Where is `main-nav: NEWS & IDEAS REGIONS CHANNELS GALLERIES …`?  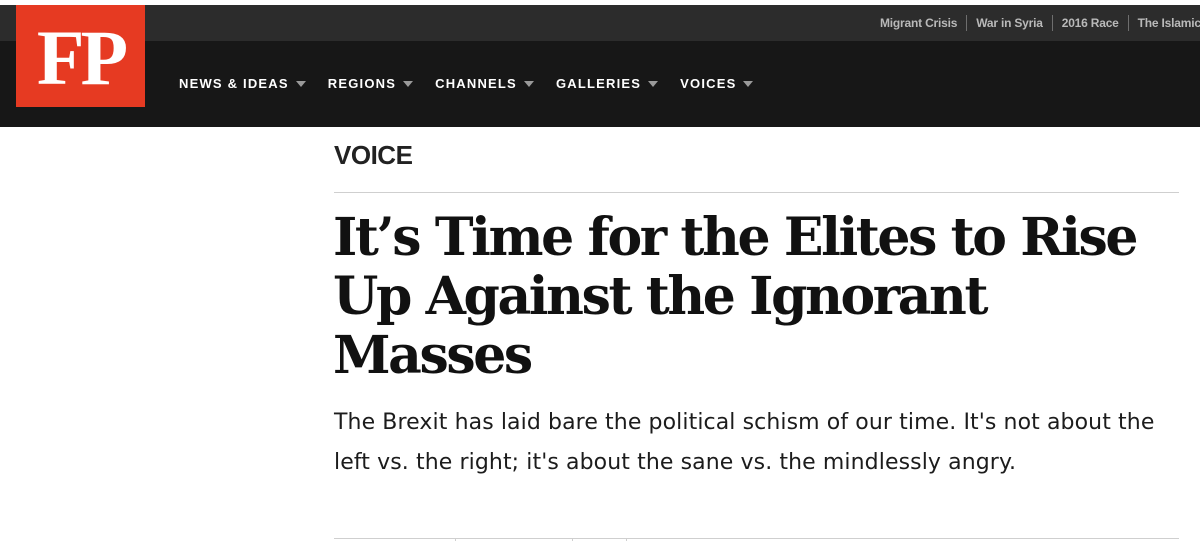
main-nav: NEWS & IDEAS REGIONS CHANNELS GALLERIES … is located at coordinates (477, 83).